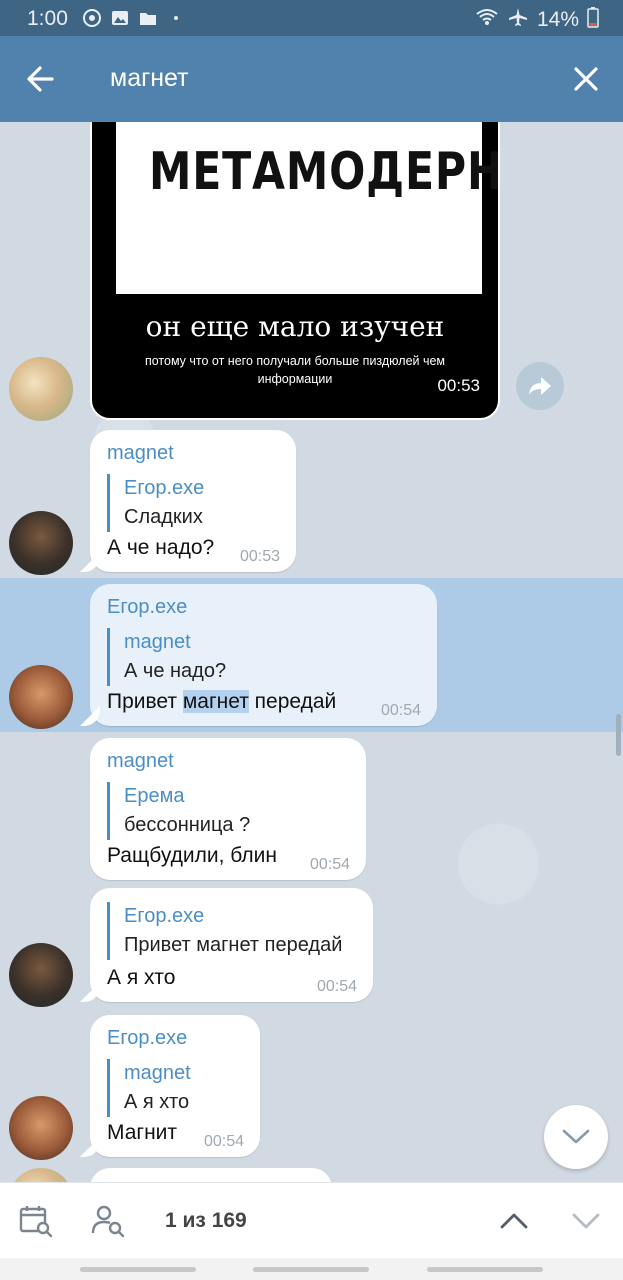  I want to click on search-input: магнет, so click(149, 78).